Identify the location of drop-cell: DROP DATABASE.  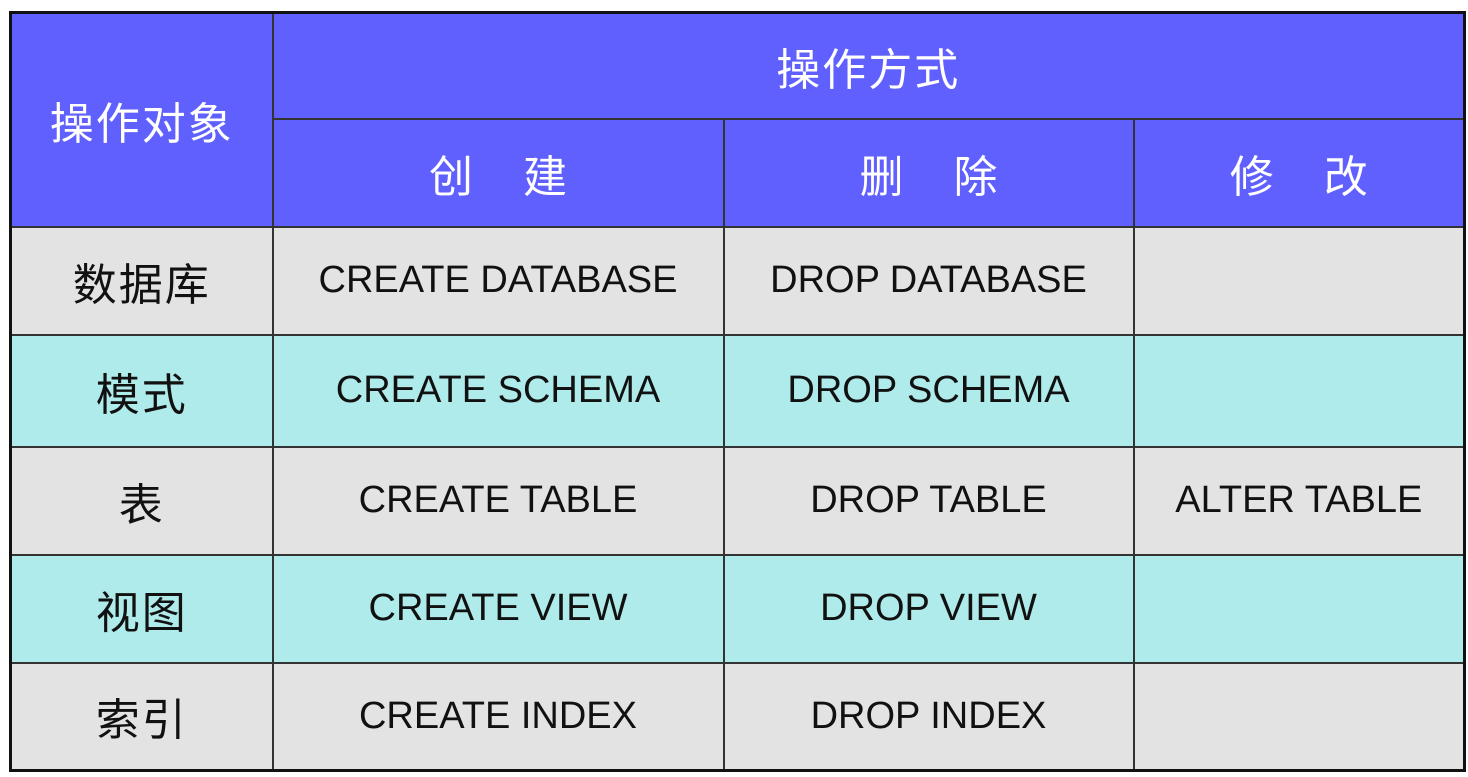
(928, 280).